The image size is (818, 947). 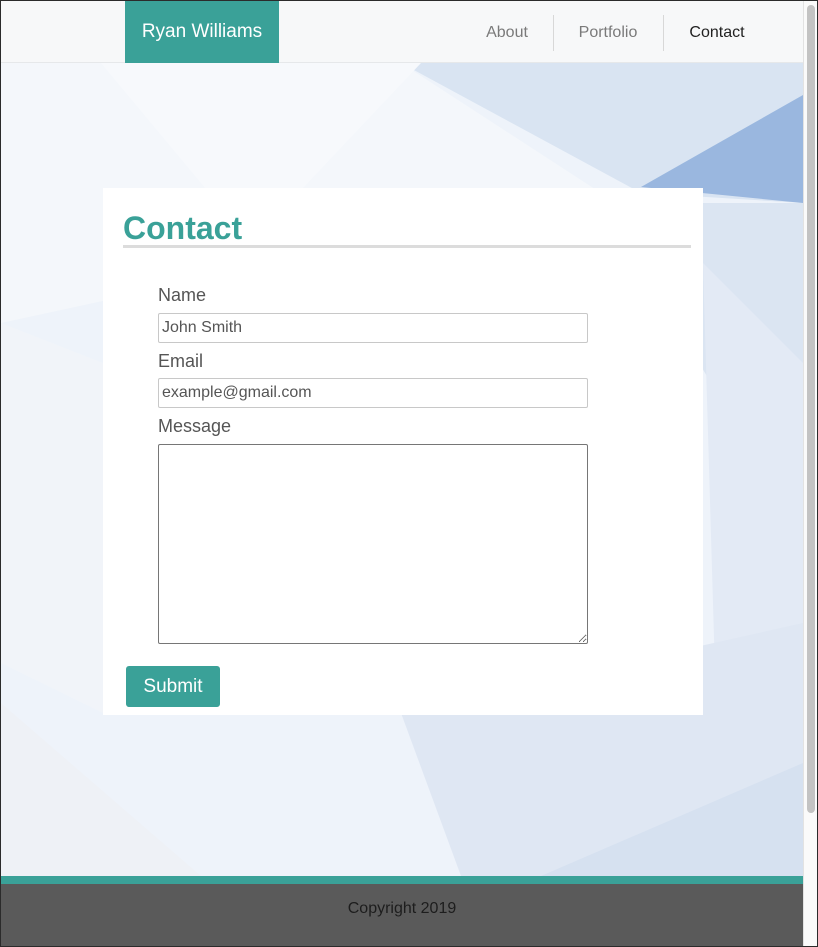 I want to click on page-title: Contact, so click(x=183, y=228).